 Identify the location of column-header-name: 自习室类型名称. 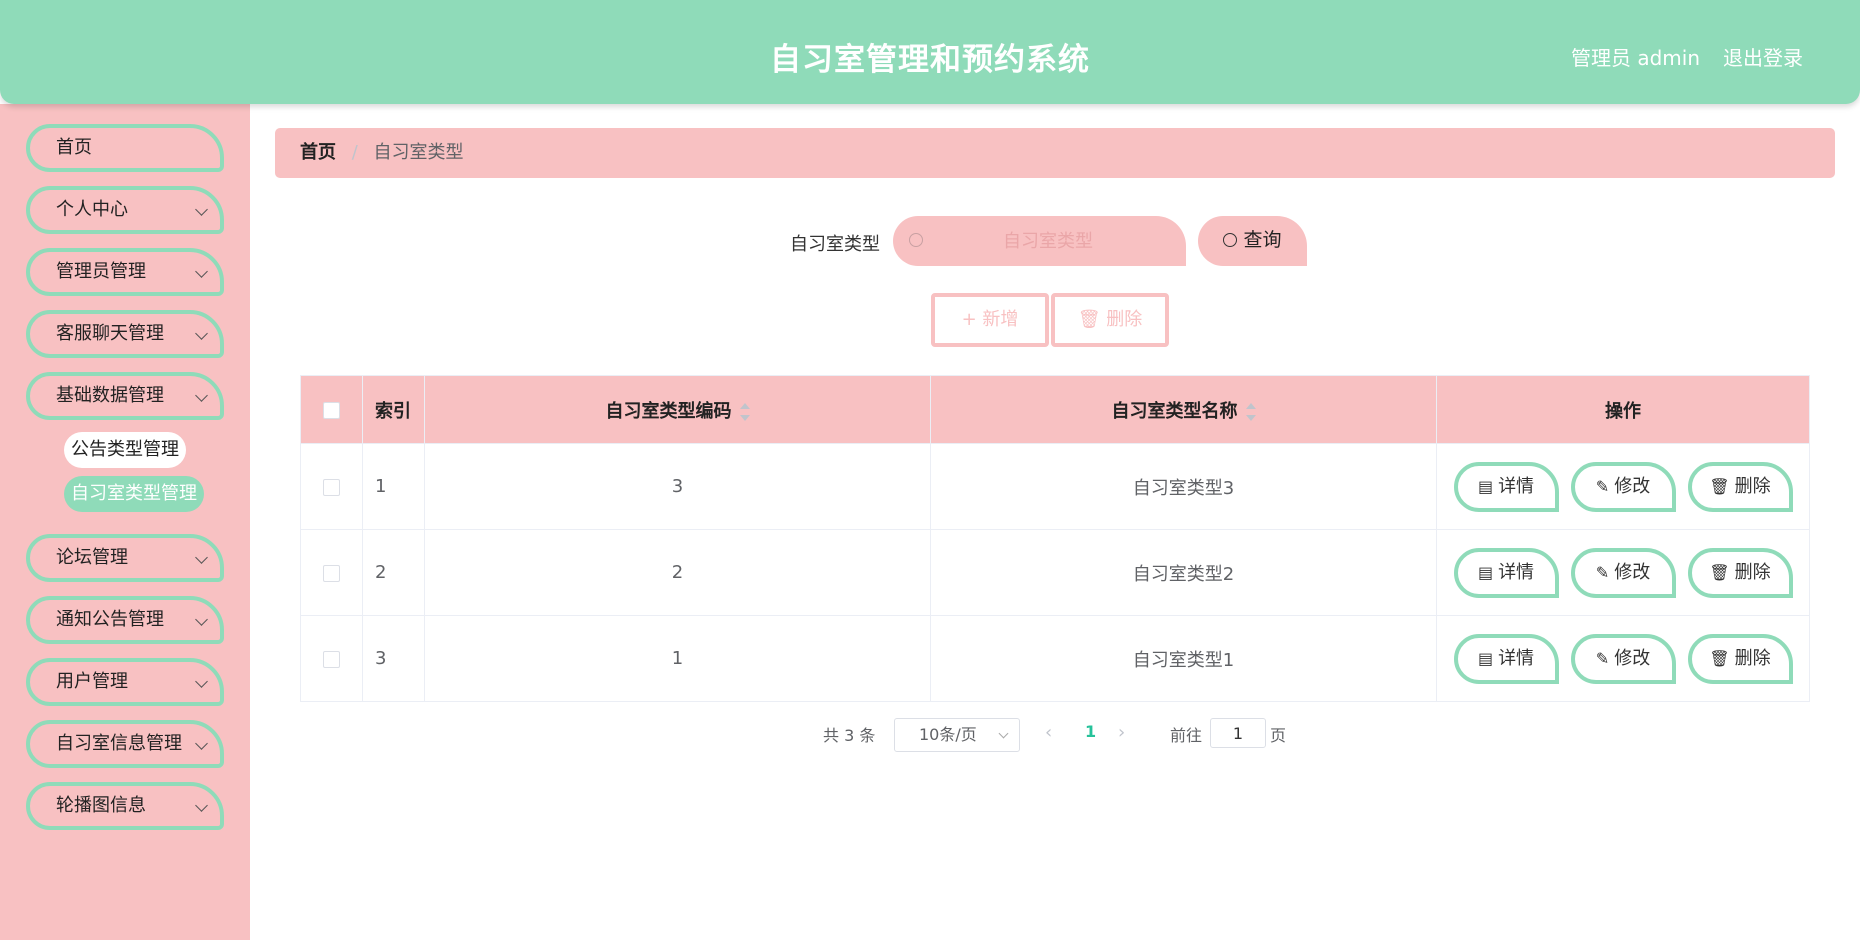
(1183, 409).